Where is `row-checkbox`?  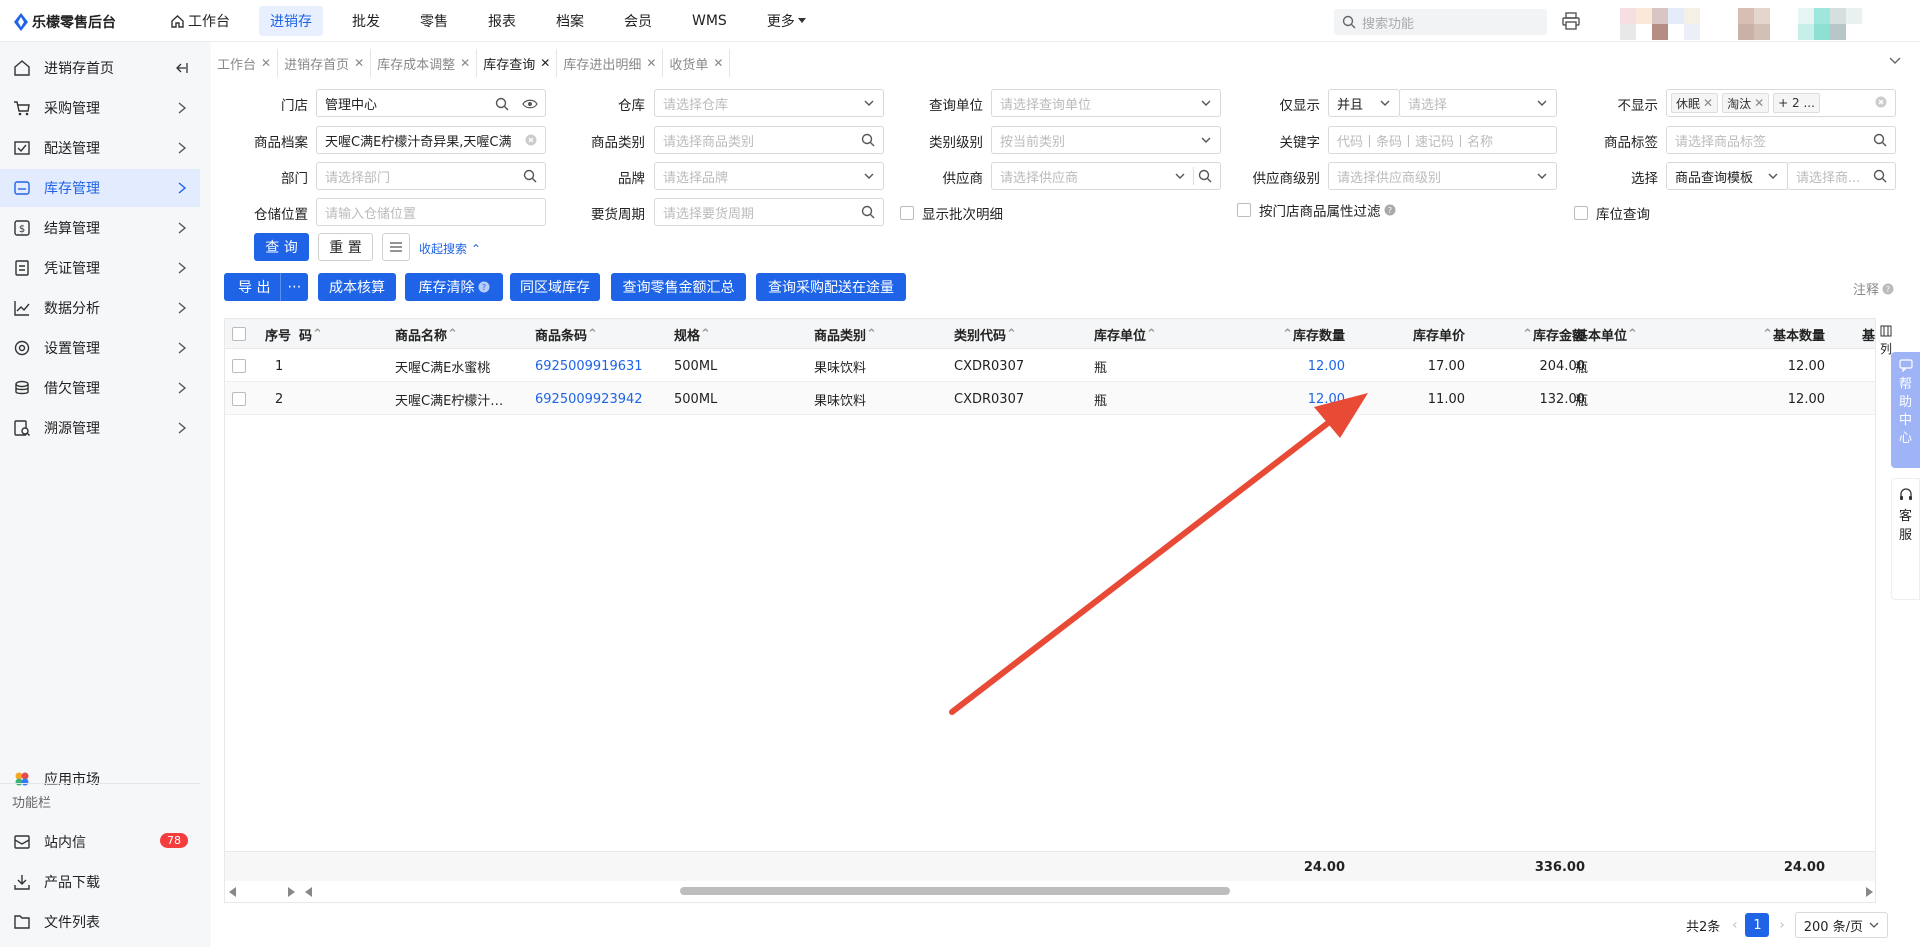 row-checkbox is located at coordinates (240, 399).